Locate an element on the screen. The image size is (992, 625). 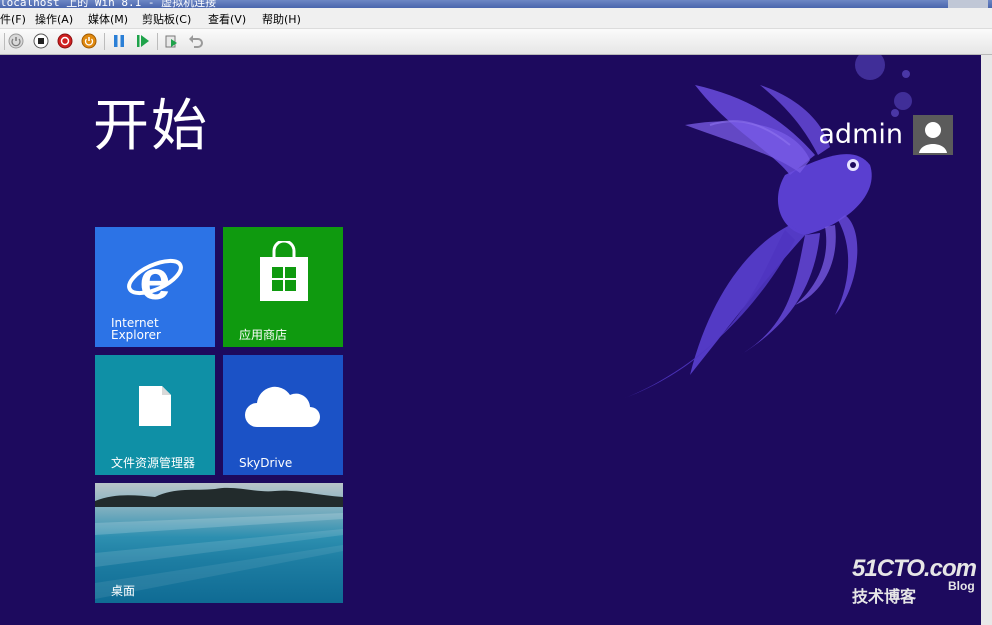
avatar is located at coordinates (933, 135).